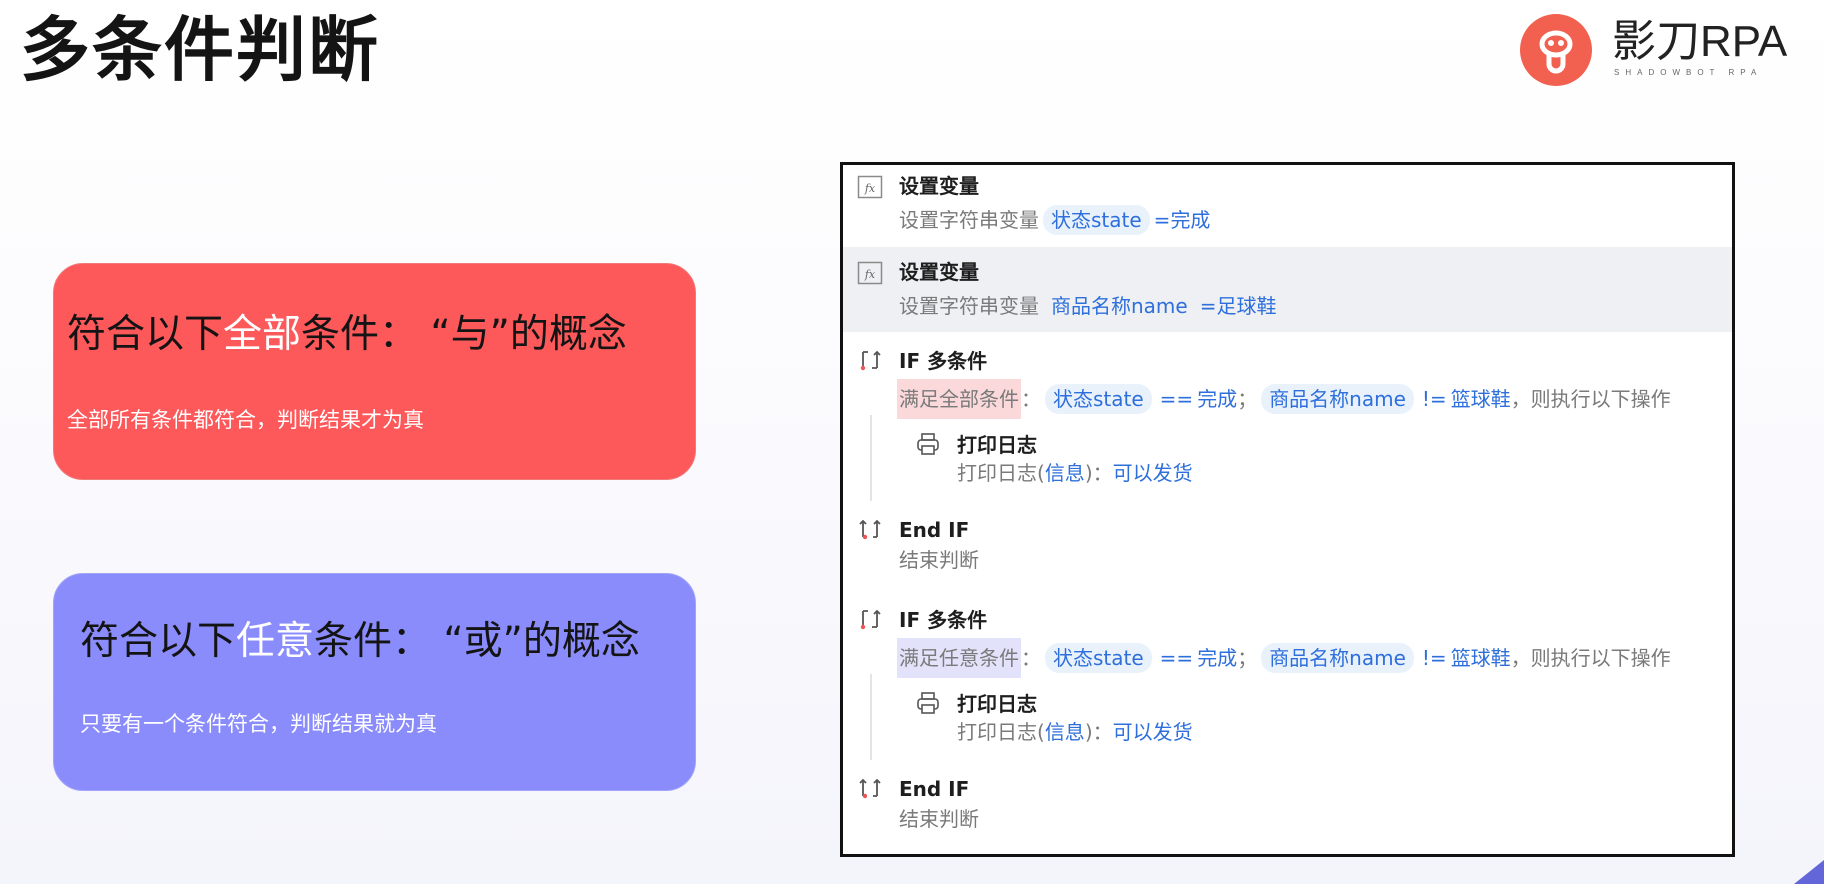  I want to click on assigned-value: 足球鞋, so click(1246, 306).